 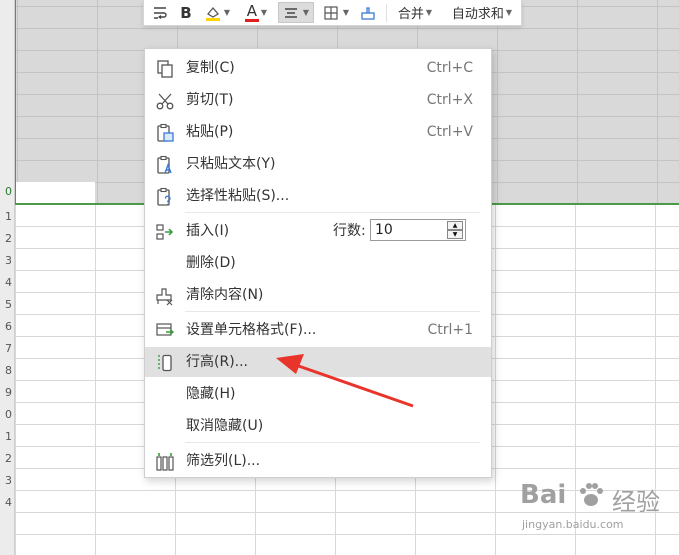 What do you see at coordinates (165, 132) in the screenshot?
I see `paste-icon` at bounding box center [165, 132].